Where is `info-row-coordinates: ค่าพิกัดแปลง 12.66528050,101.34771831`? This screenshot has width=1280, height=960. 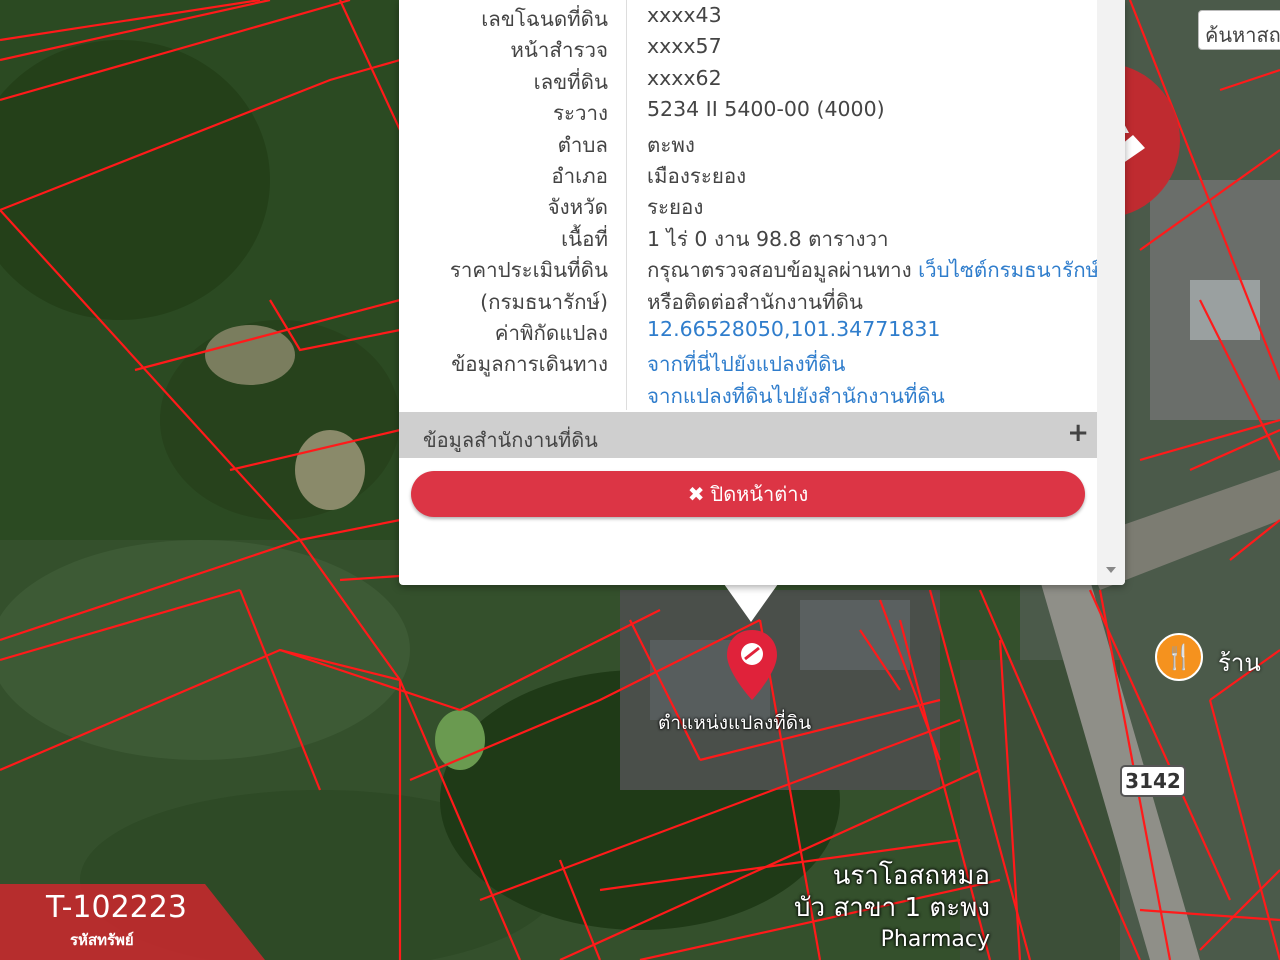
info-row-coordinates: ค่าพิกัดแปลง 12.66528050,101.34771831 is located at coordinates (748, 329).